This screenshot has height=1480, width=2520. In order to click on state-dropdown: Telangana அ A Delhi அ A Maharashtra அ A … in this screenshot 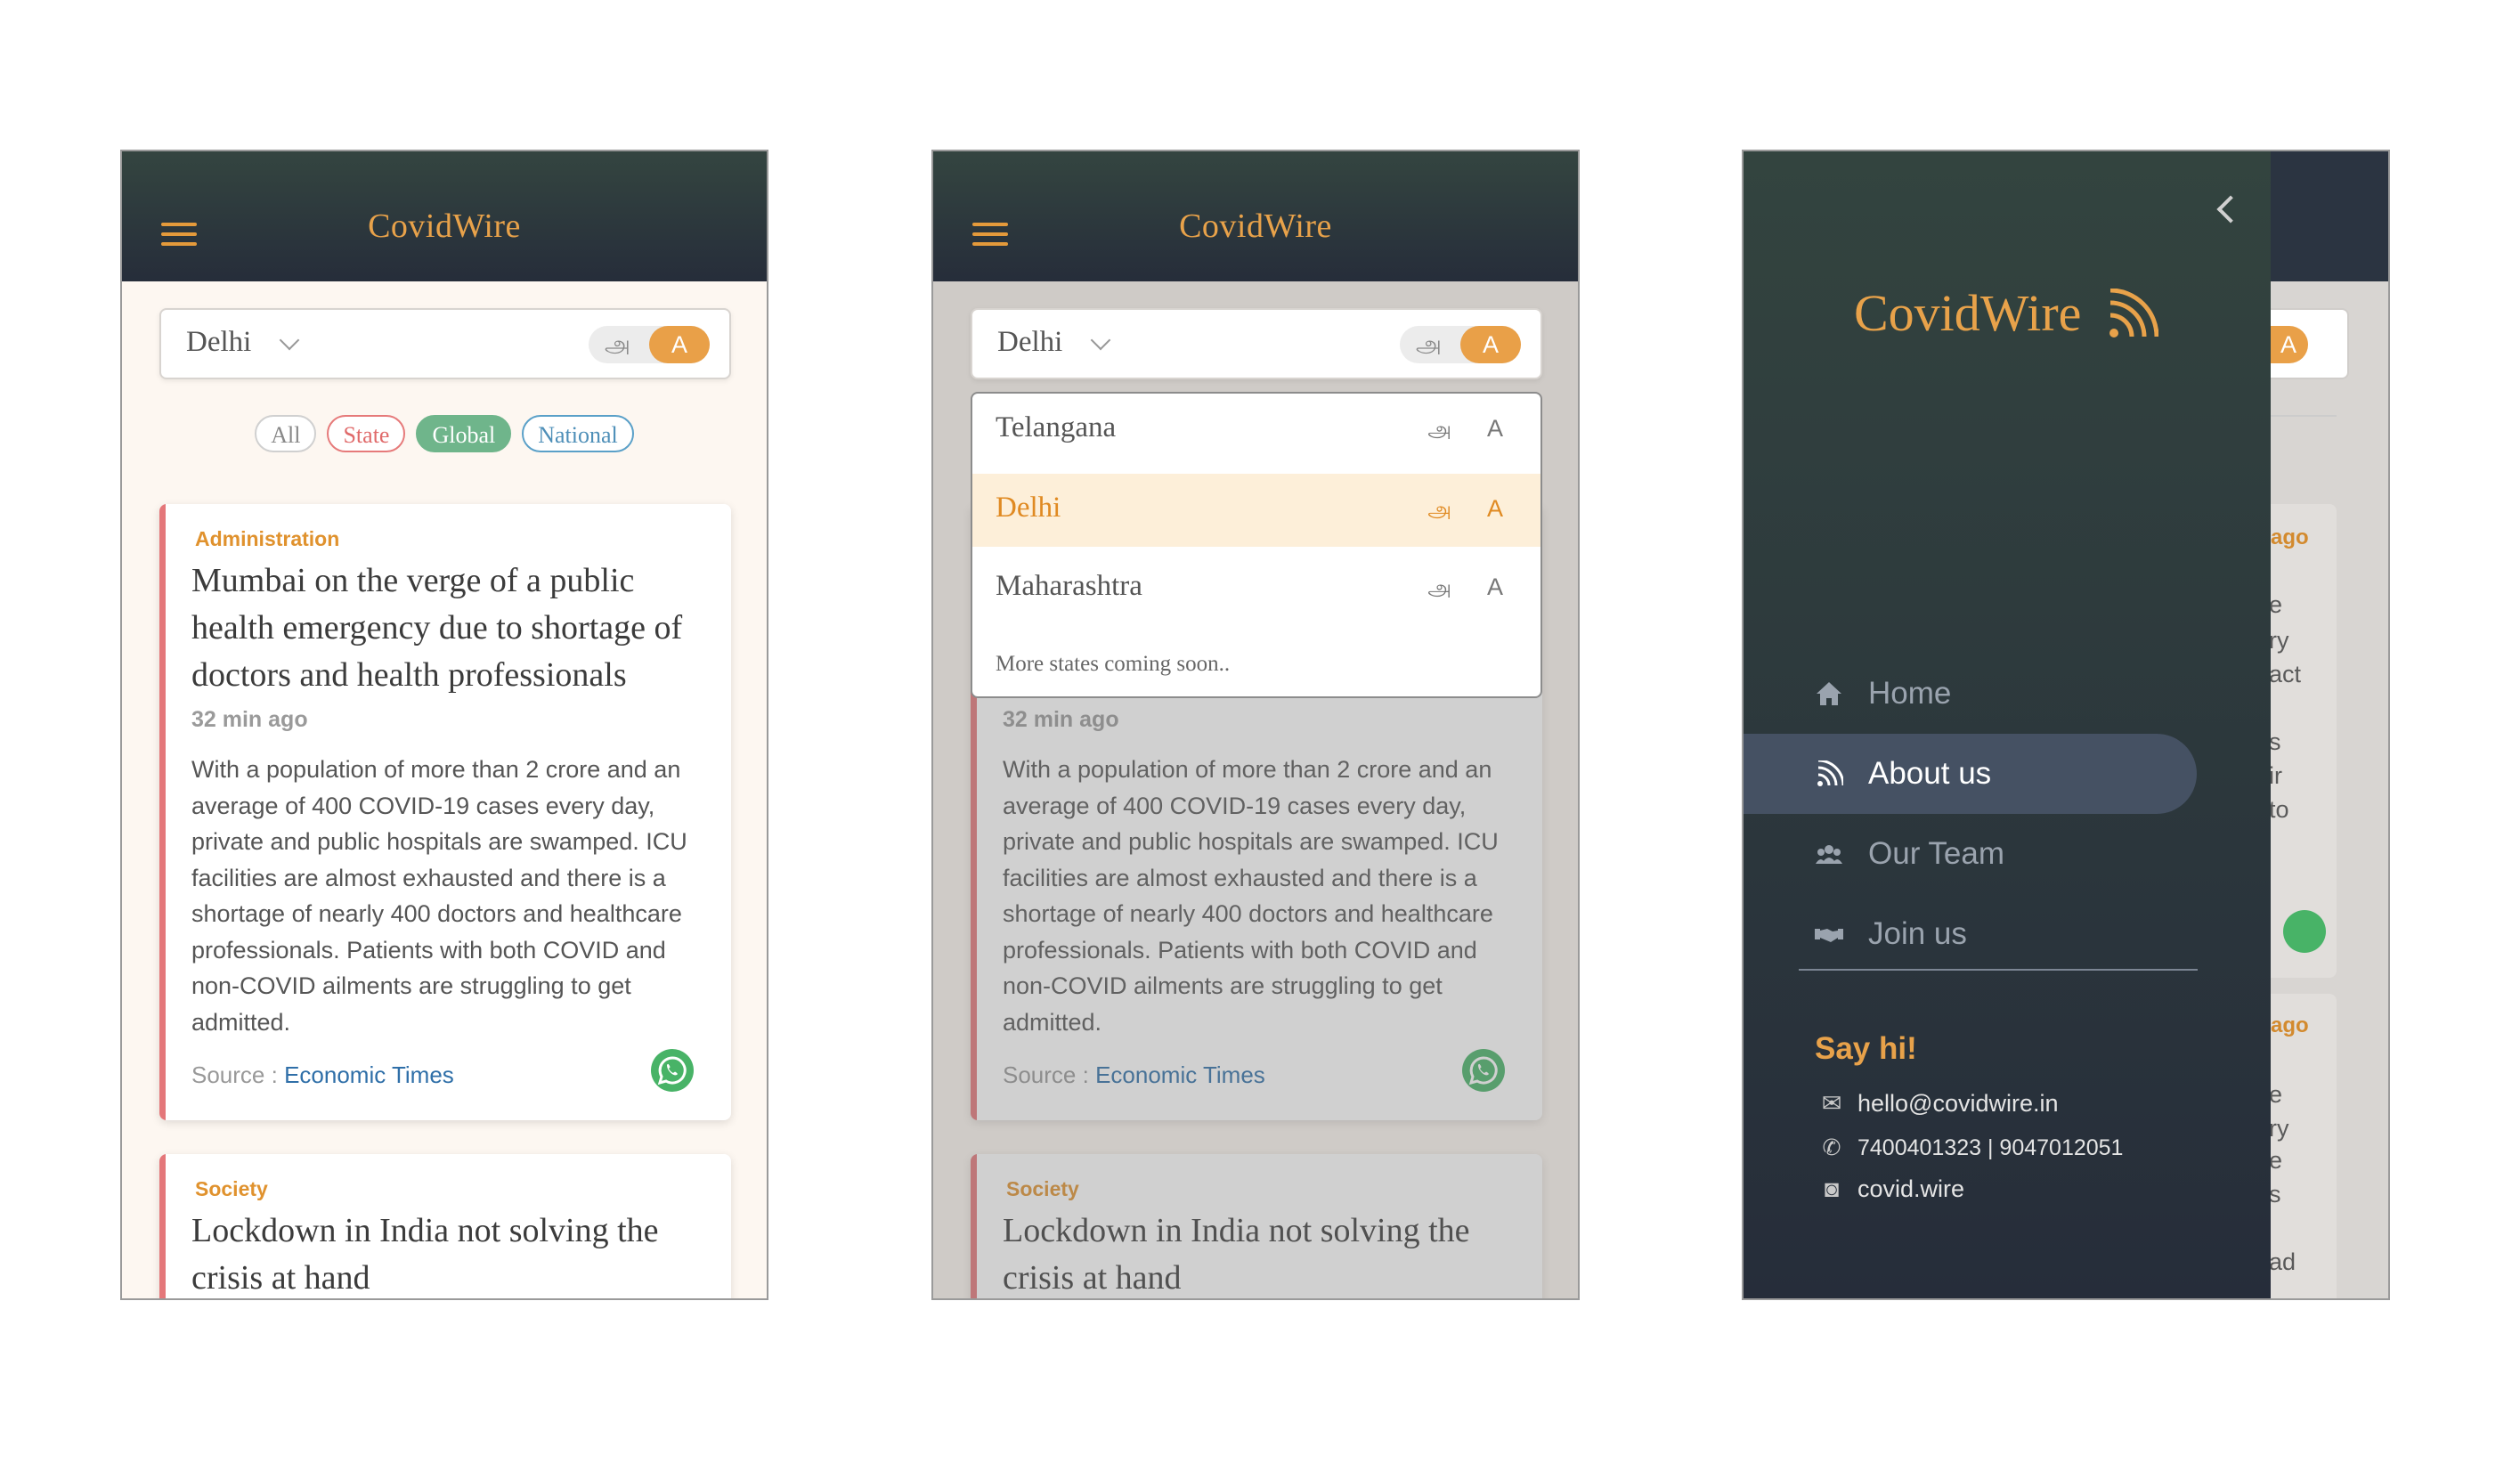, I will do `click(1256, 545)`.